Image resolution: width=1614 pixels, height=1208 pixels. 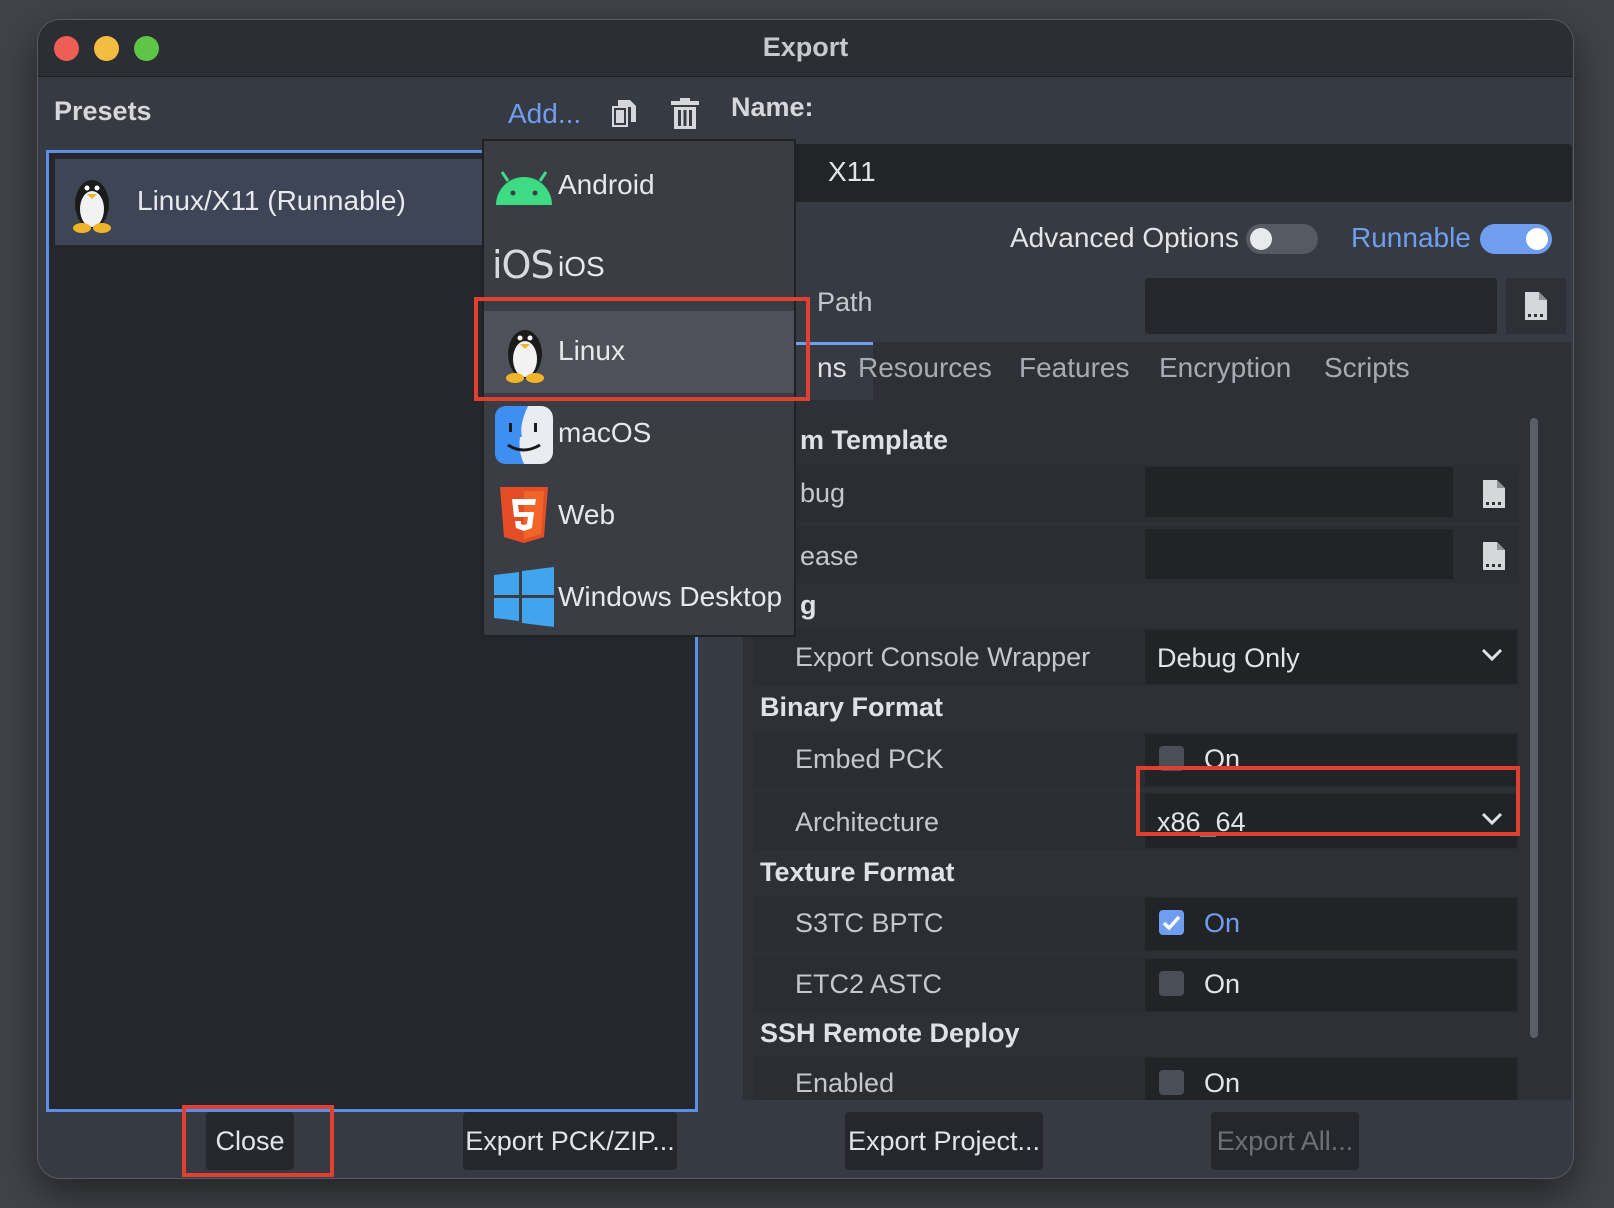 I want to click on tab-resources: Resources, so click(x=925, y=368).